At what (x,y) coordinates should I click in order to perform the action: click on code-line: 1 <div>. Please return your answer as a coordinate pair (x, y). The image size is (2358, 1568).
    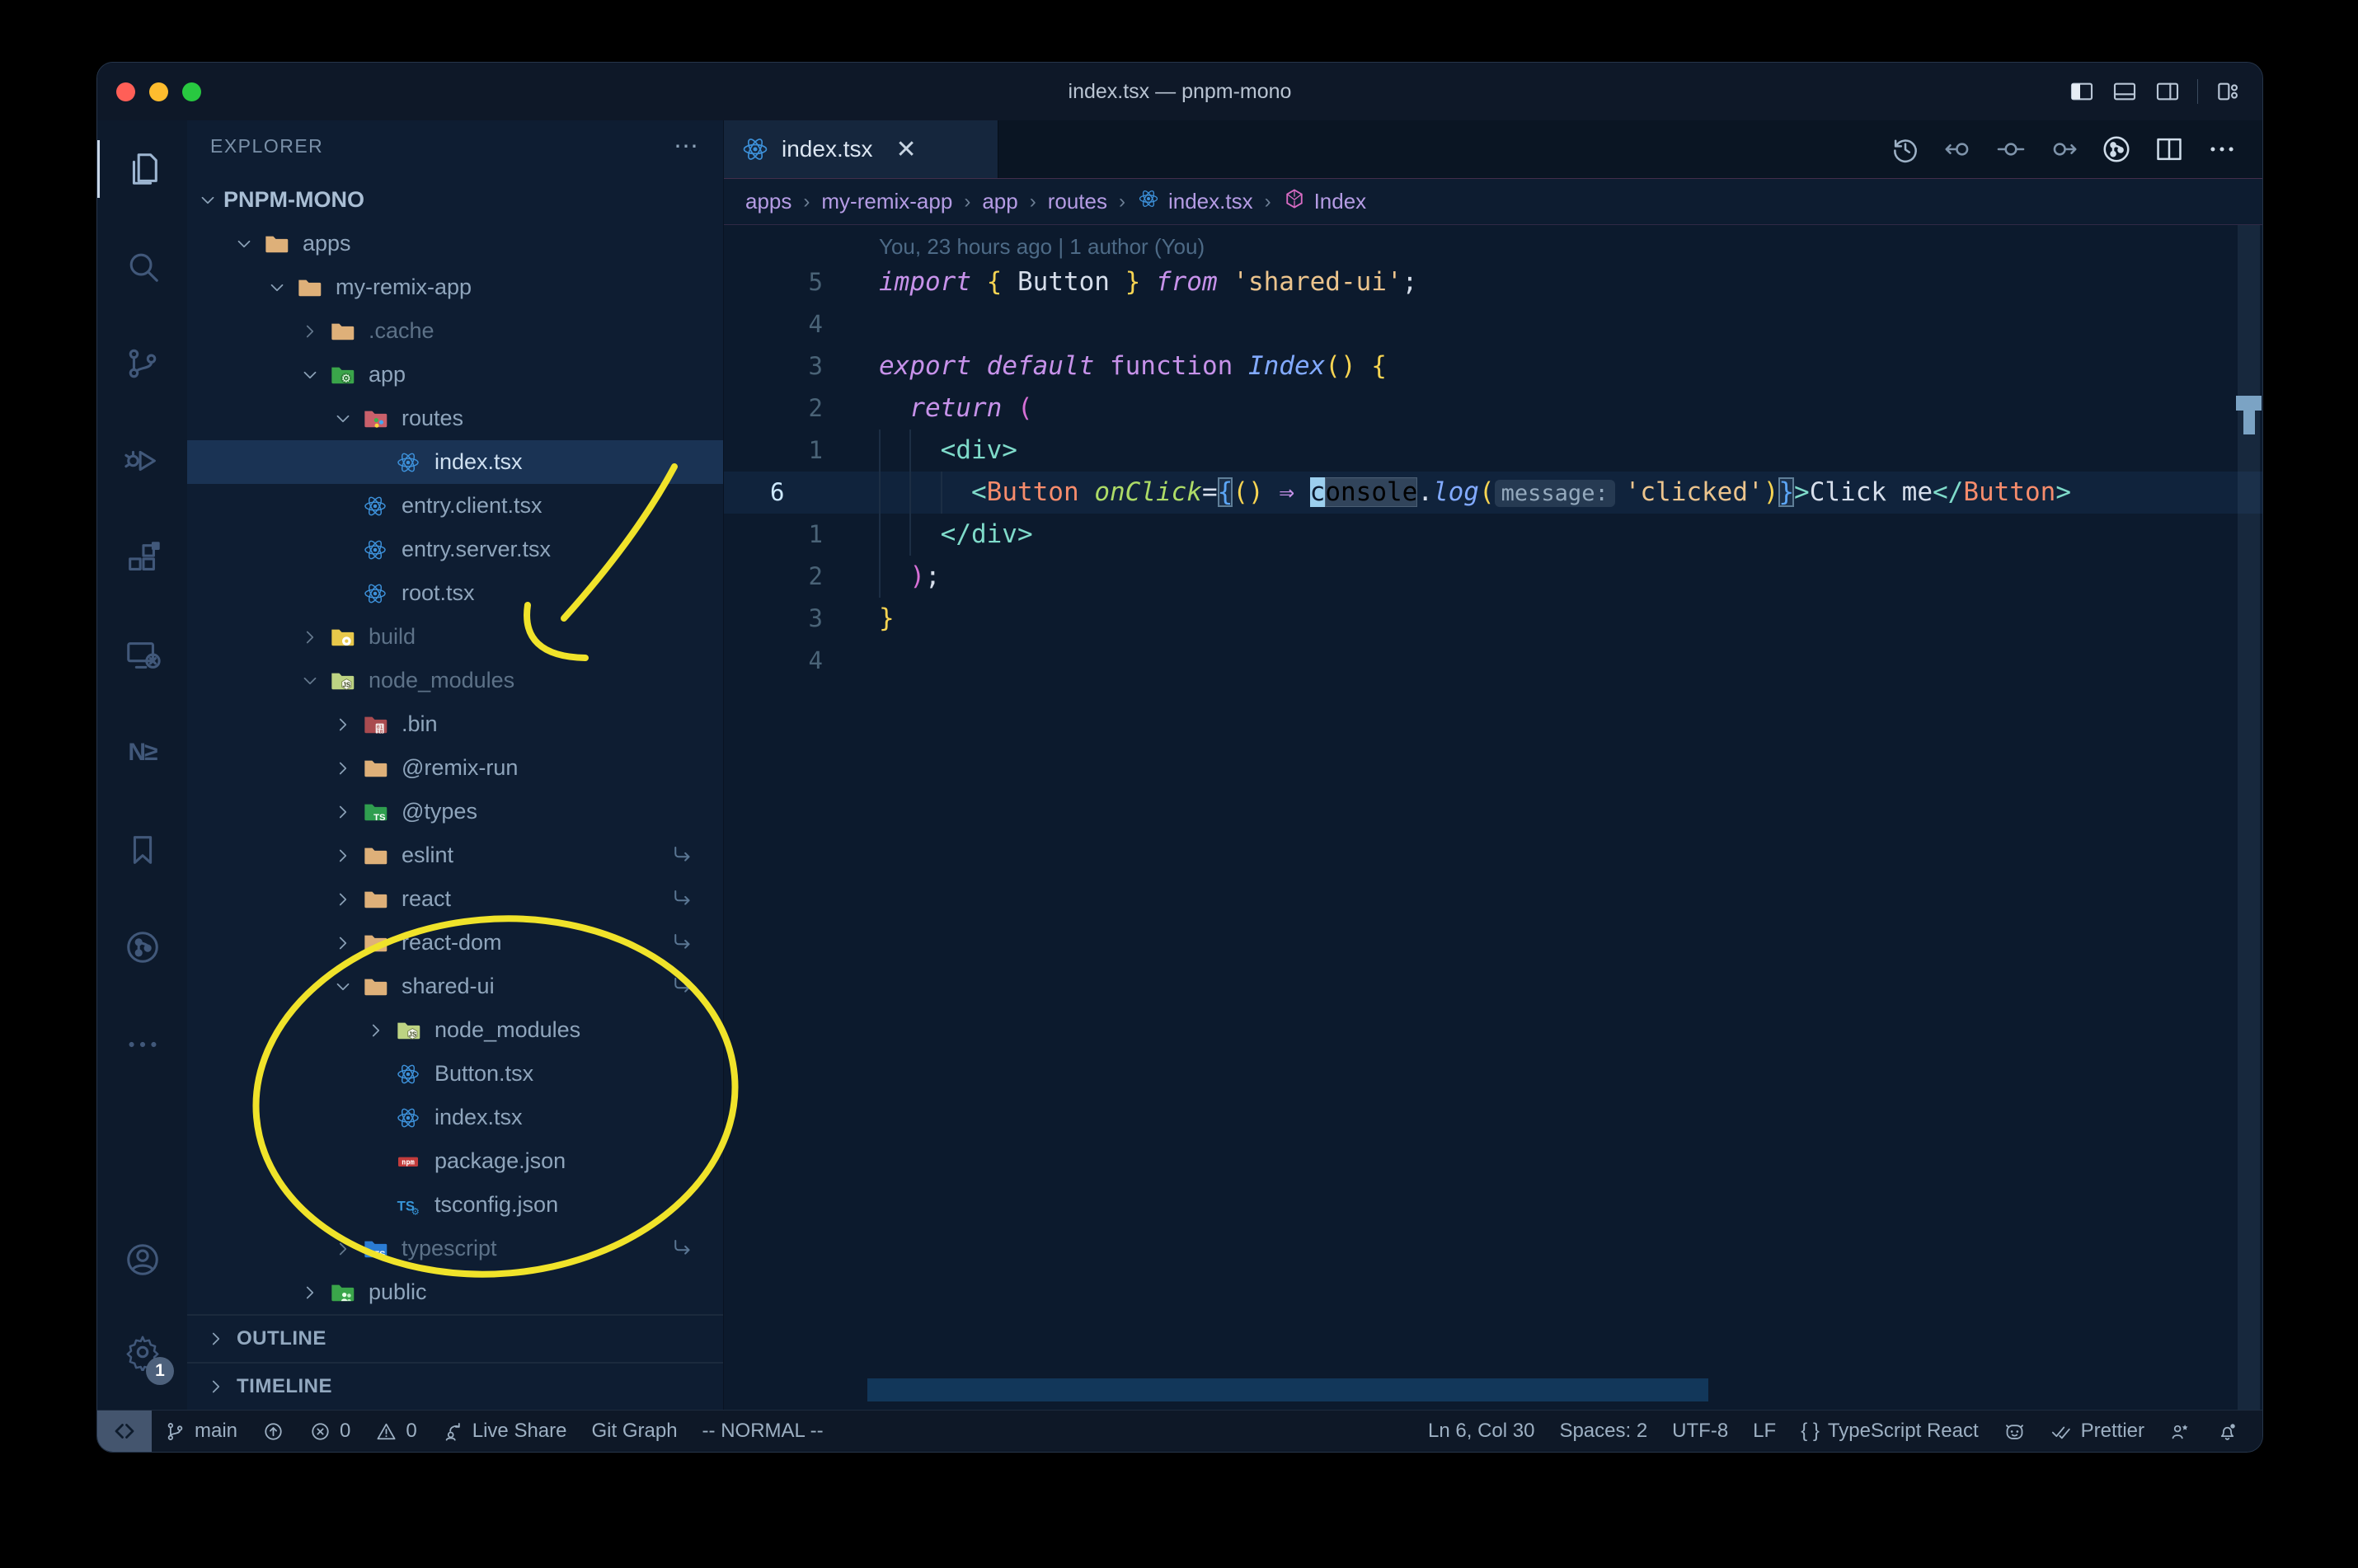
    Looking at the image, I should click on (1493, 451).